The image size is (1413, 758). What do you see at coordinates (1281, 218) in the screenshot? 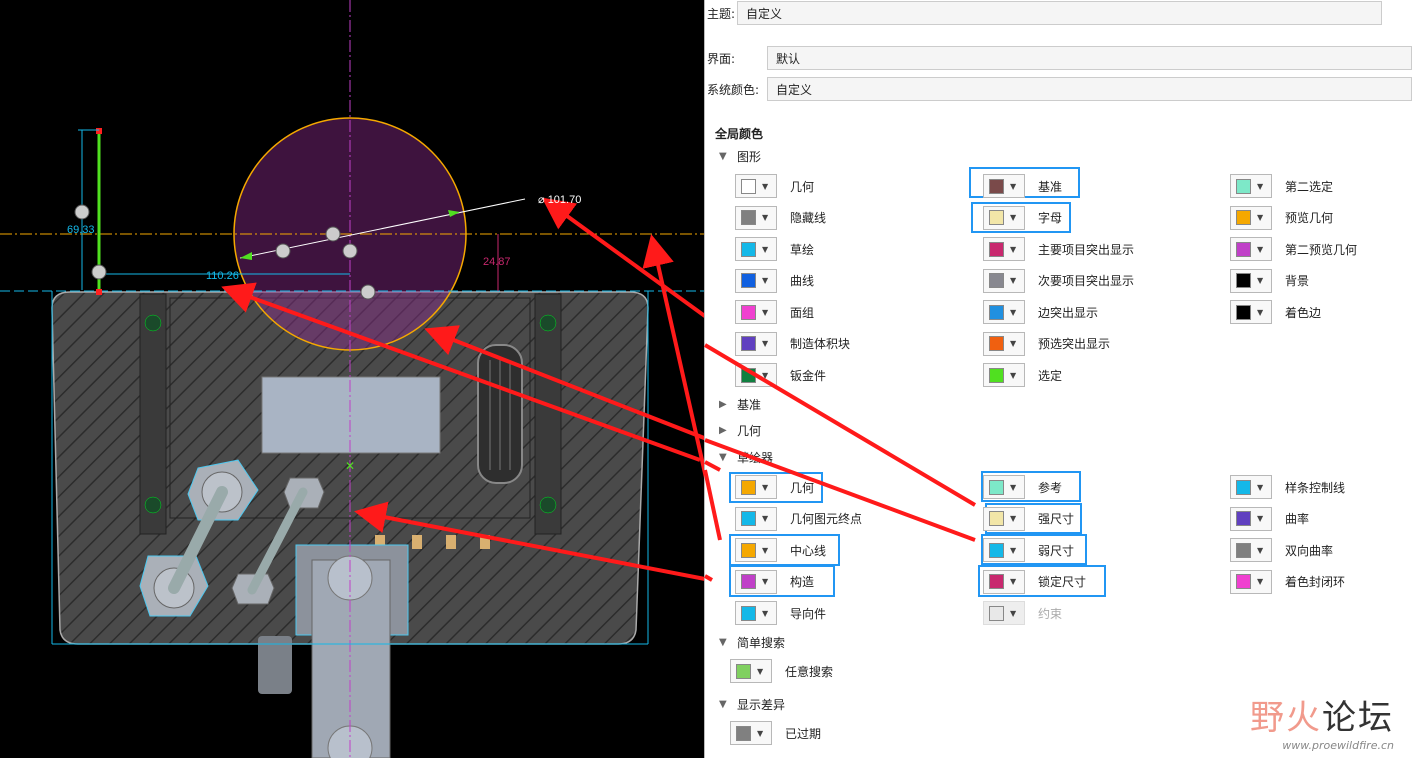
I see `color-option: ▼ 预览几何` at bounding box center [1281, 218].